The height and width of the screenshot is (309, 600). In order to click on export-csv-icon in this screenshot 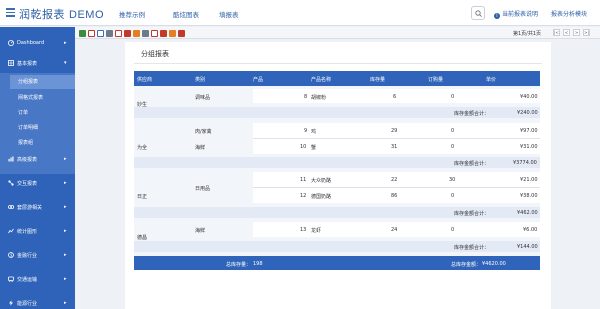, I will do `click(172, 33)`.